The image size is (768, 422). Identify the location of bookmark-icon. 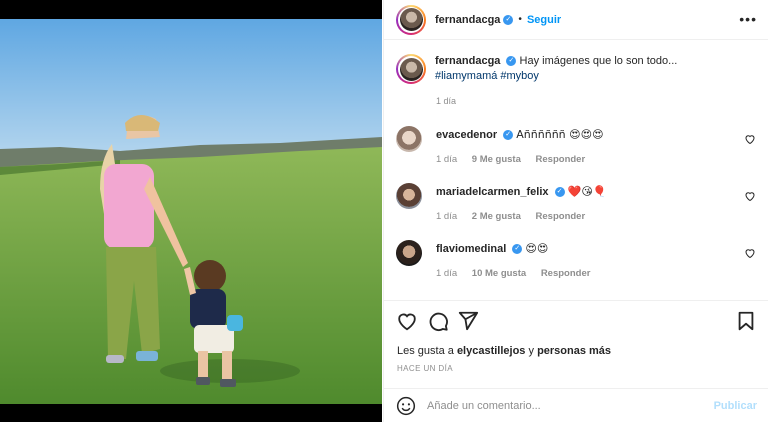
(746, 321).